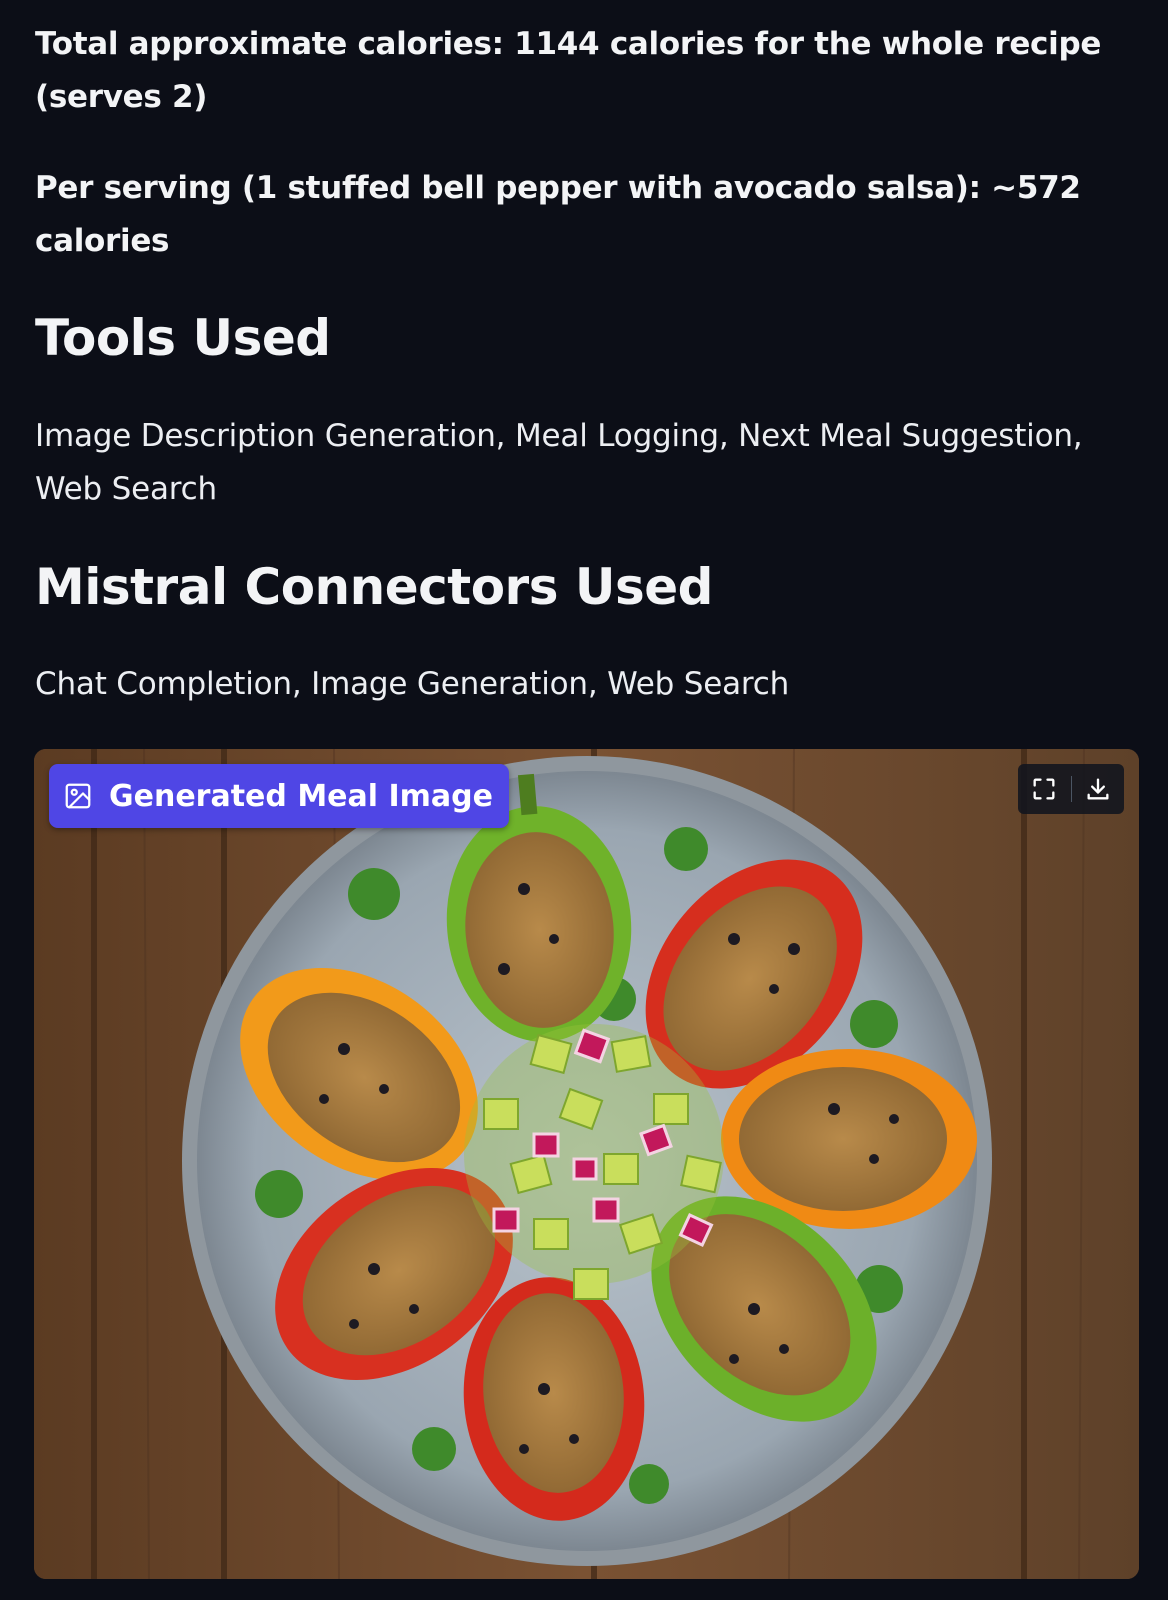 The width and height of the screenshot is (1168, 1600). Describe the element at coordinates (301, 796) in the screenshot. I see `badge-label: Generated Meal Image` at that location.